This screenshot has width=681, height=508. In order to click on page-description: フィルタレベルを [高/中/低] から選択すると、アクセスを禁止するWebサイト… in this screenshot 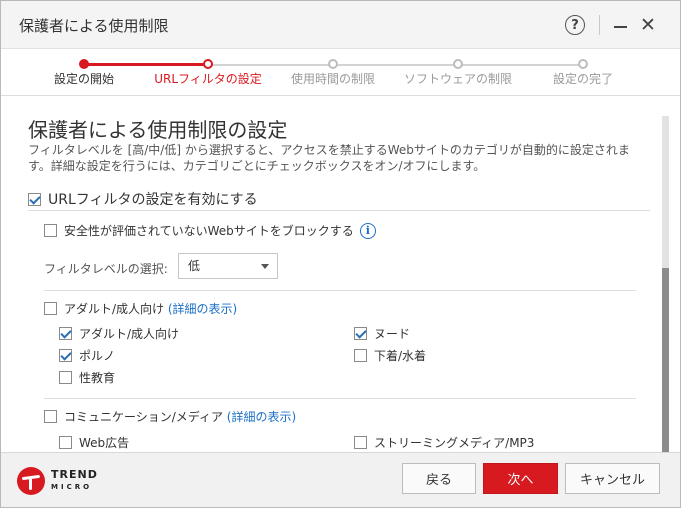, I will do `click(329, 158)`.